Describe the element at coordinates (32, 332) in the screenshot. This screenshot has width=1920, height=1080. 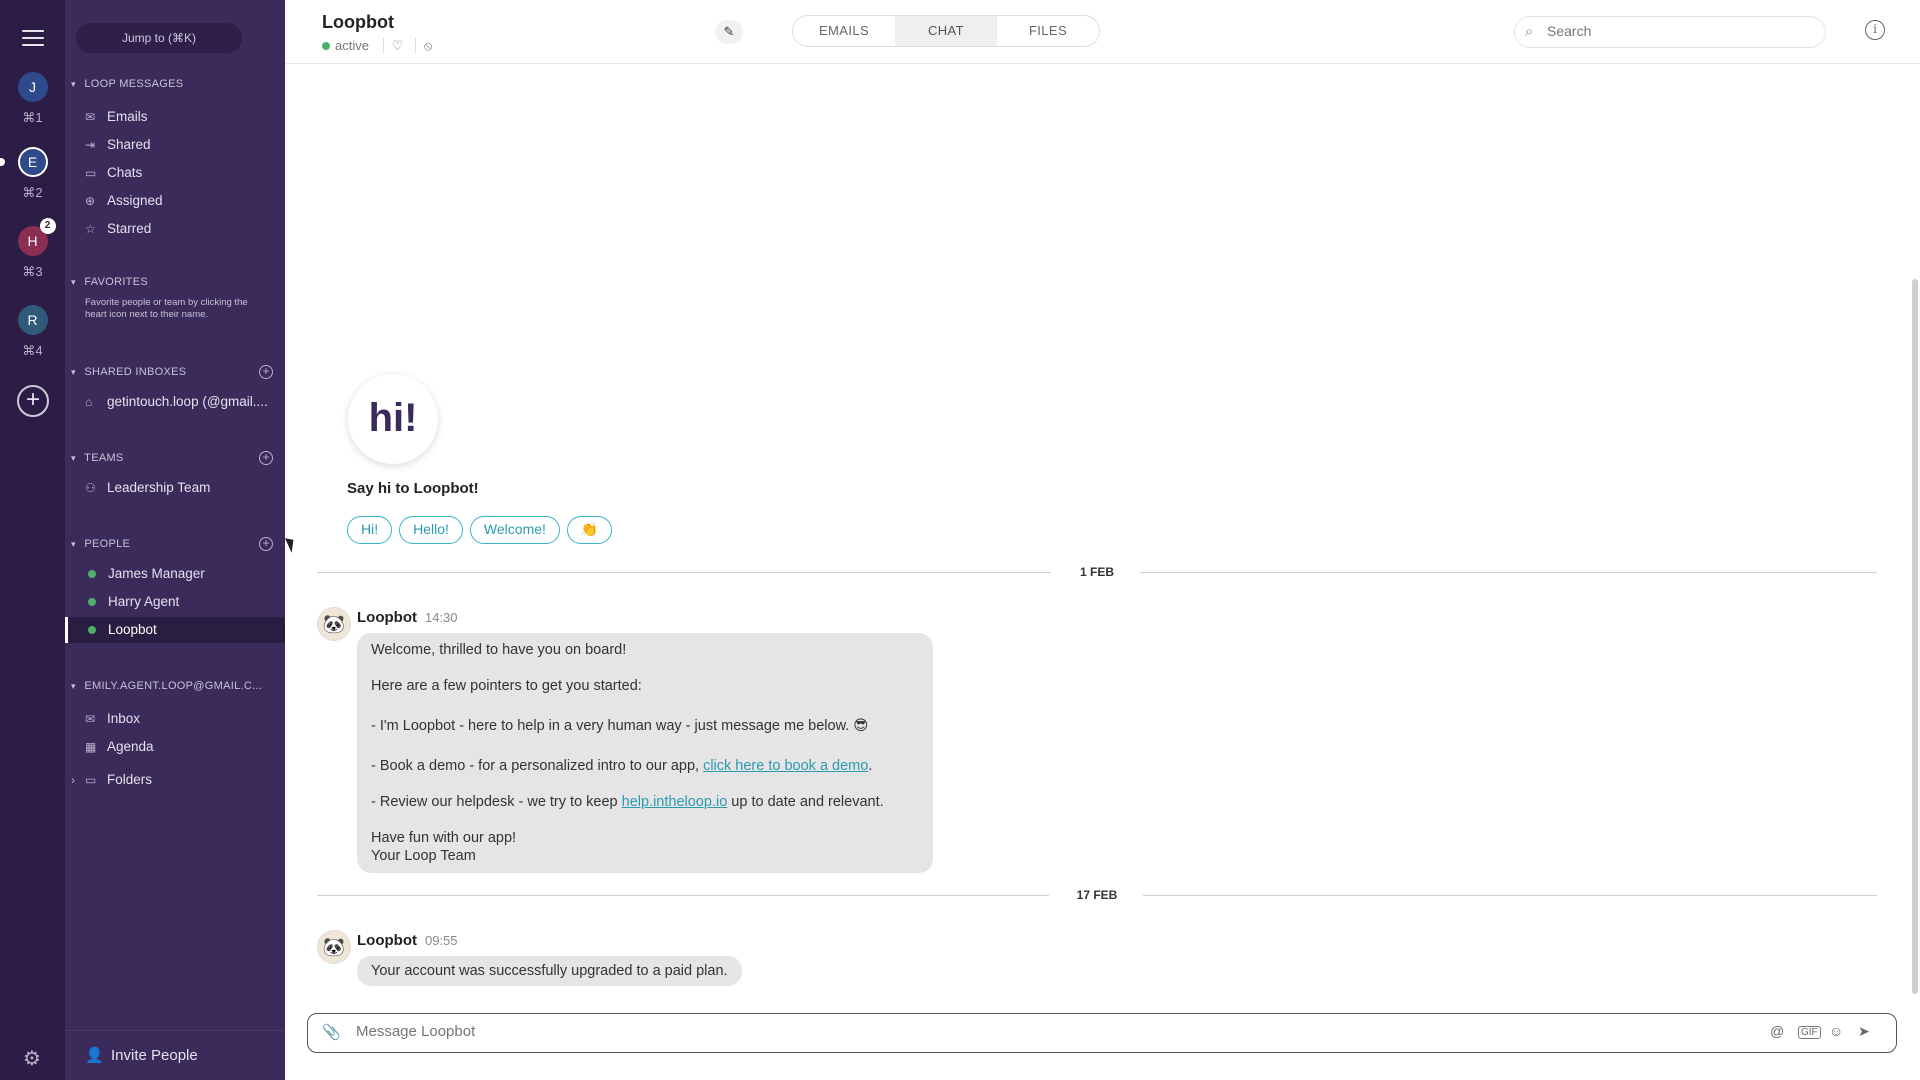
I see `account-switcher-r: R ⌘4` at that location.